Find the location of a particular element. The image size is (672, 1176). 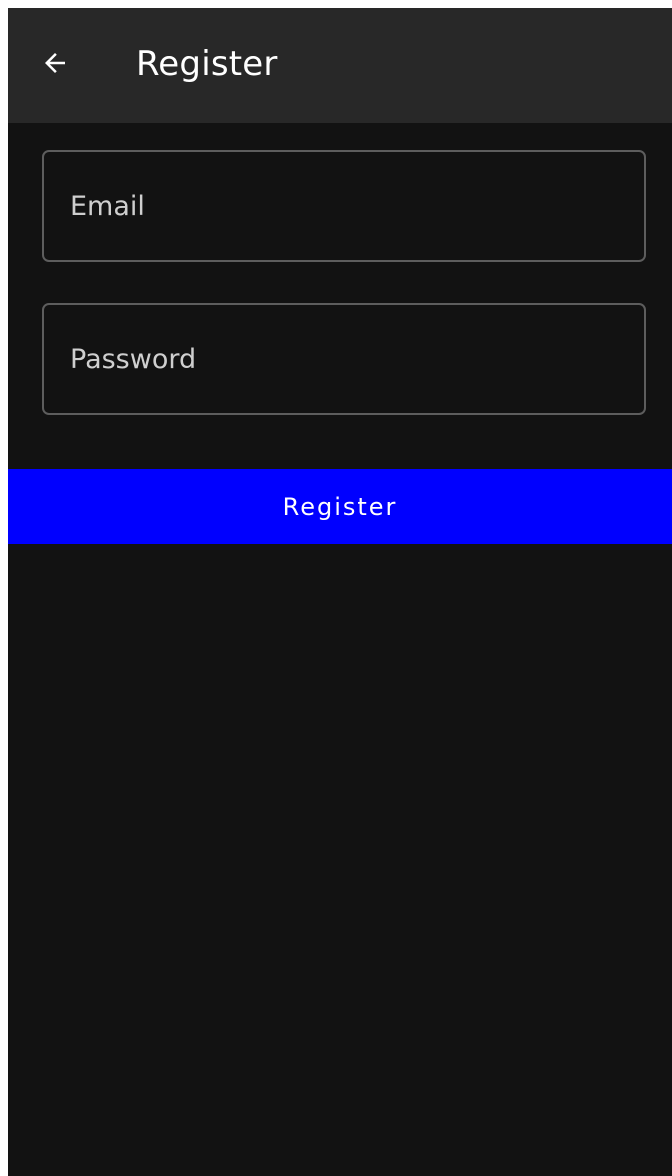

app-bar: Register is located at coordinates (340, 65).